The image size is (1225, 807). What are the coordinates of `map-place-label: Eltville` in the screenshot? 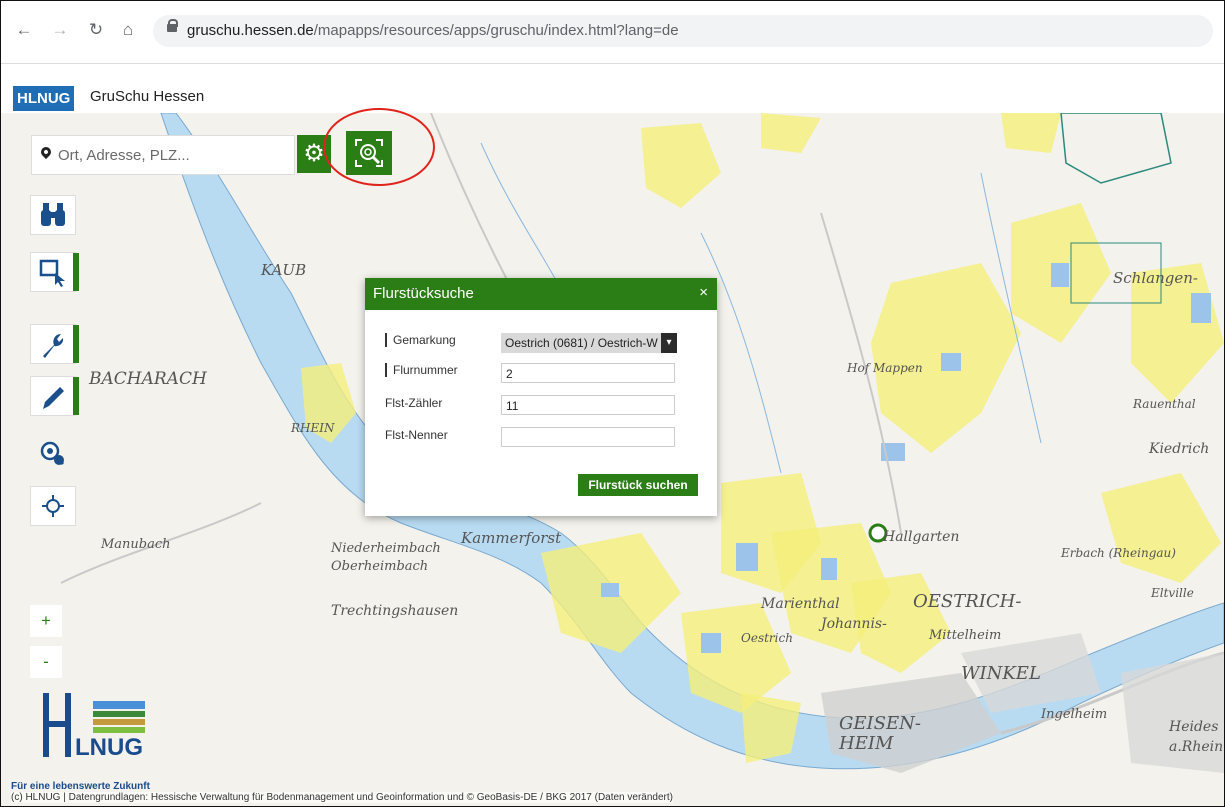 It's located at (1172, 593).